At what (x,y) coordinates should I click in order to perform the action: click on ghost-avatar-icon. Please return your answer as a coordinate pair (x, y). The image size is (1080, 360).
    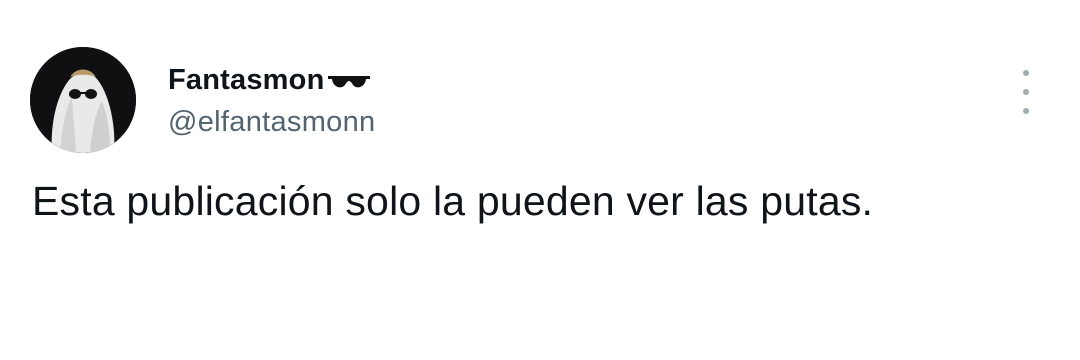
    Looking at the image, I should click on (83, 100).